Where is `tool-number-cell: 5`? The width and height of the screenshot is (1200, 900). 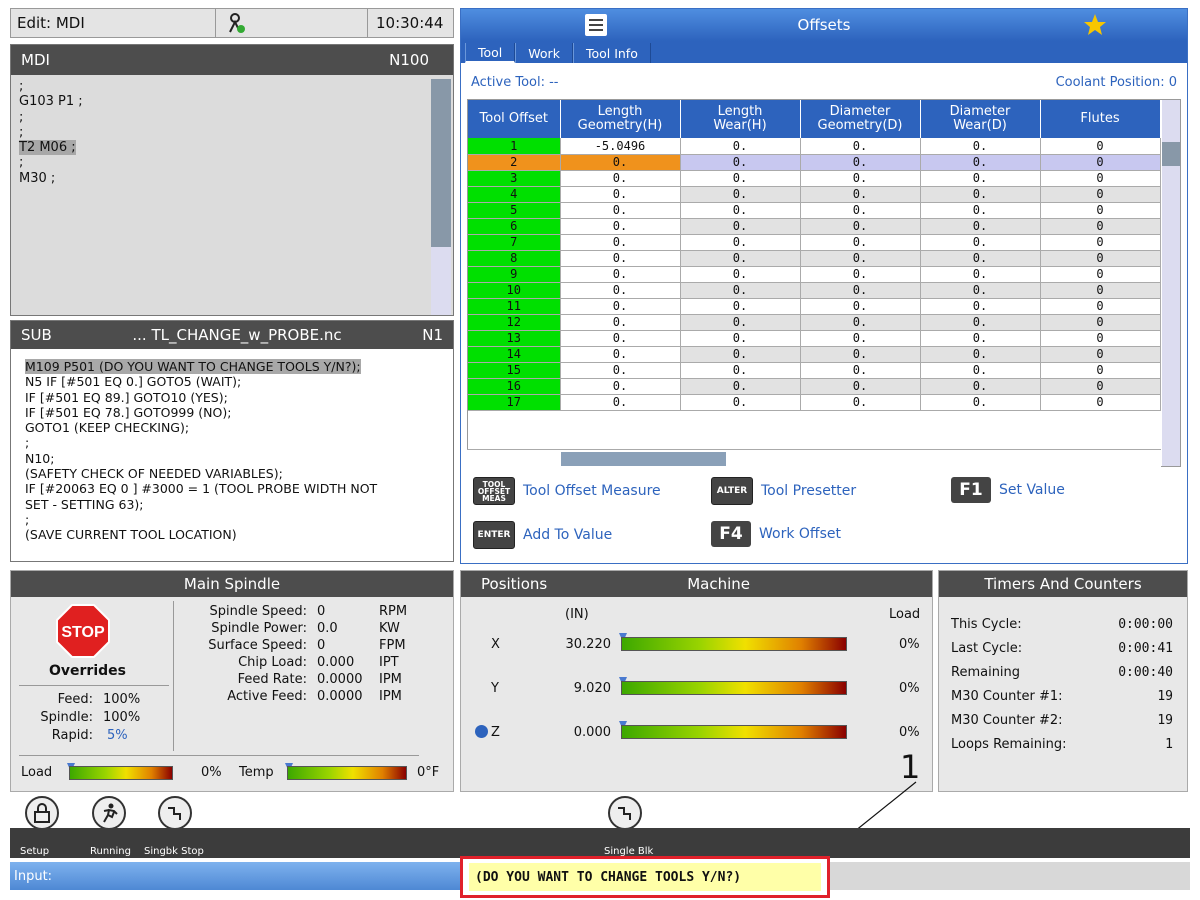 tool-number-cell: 5 is located at coordinates (514, 210).